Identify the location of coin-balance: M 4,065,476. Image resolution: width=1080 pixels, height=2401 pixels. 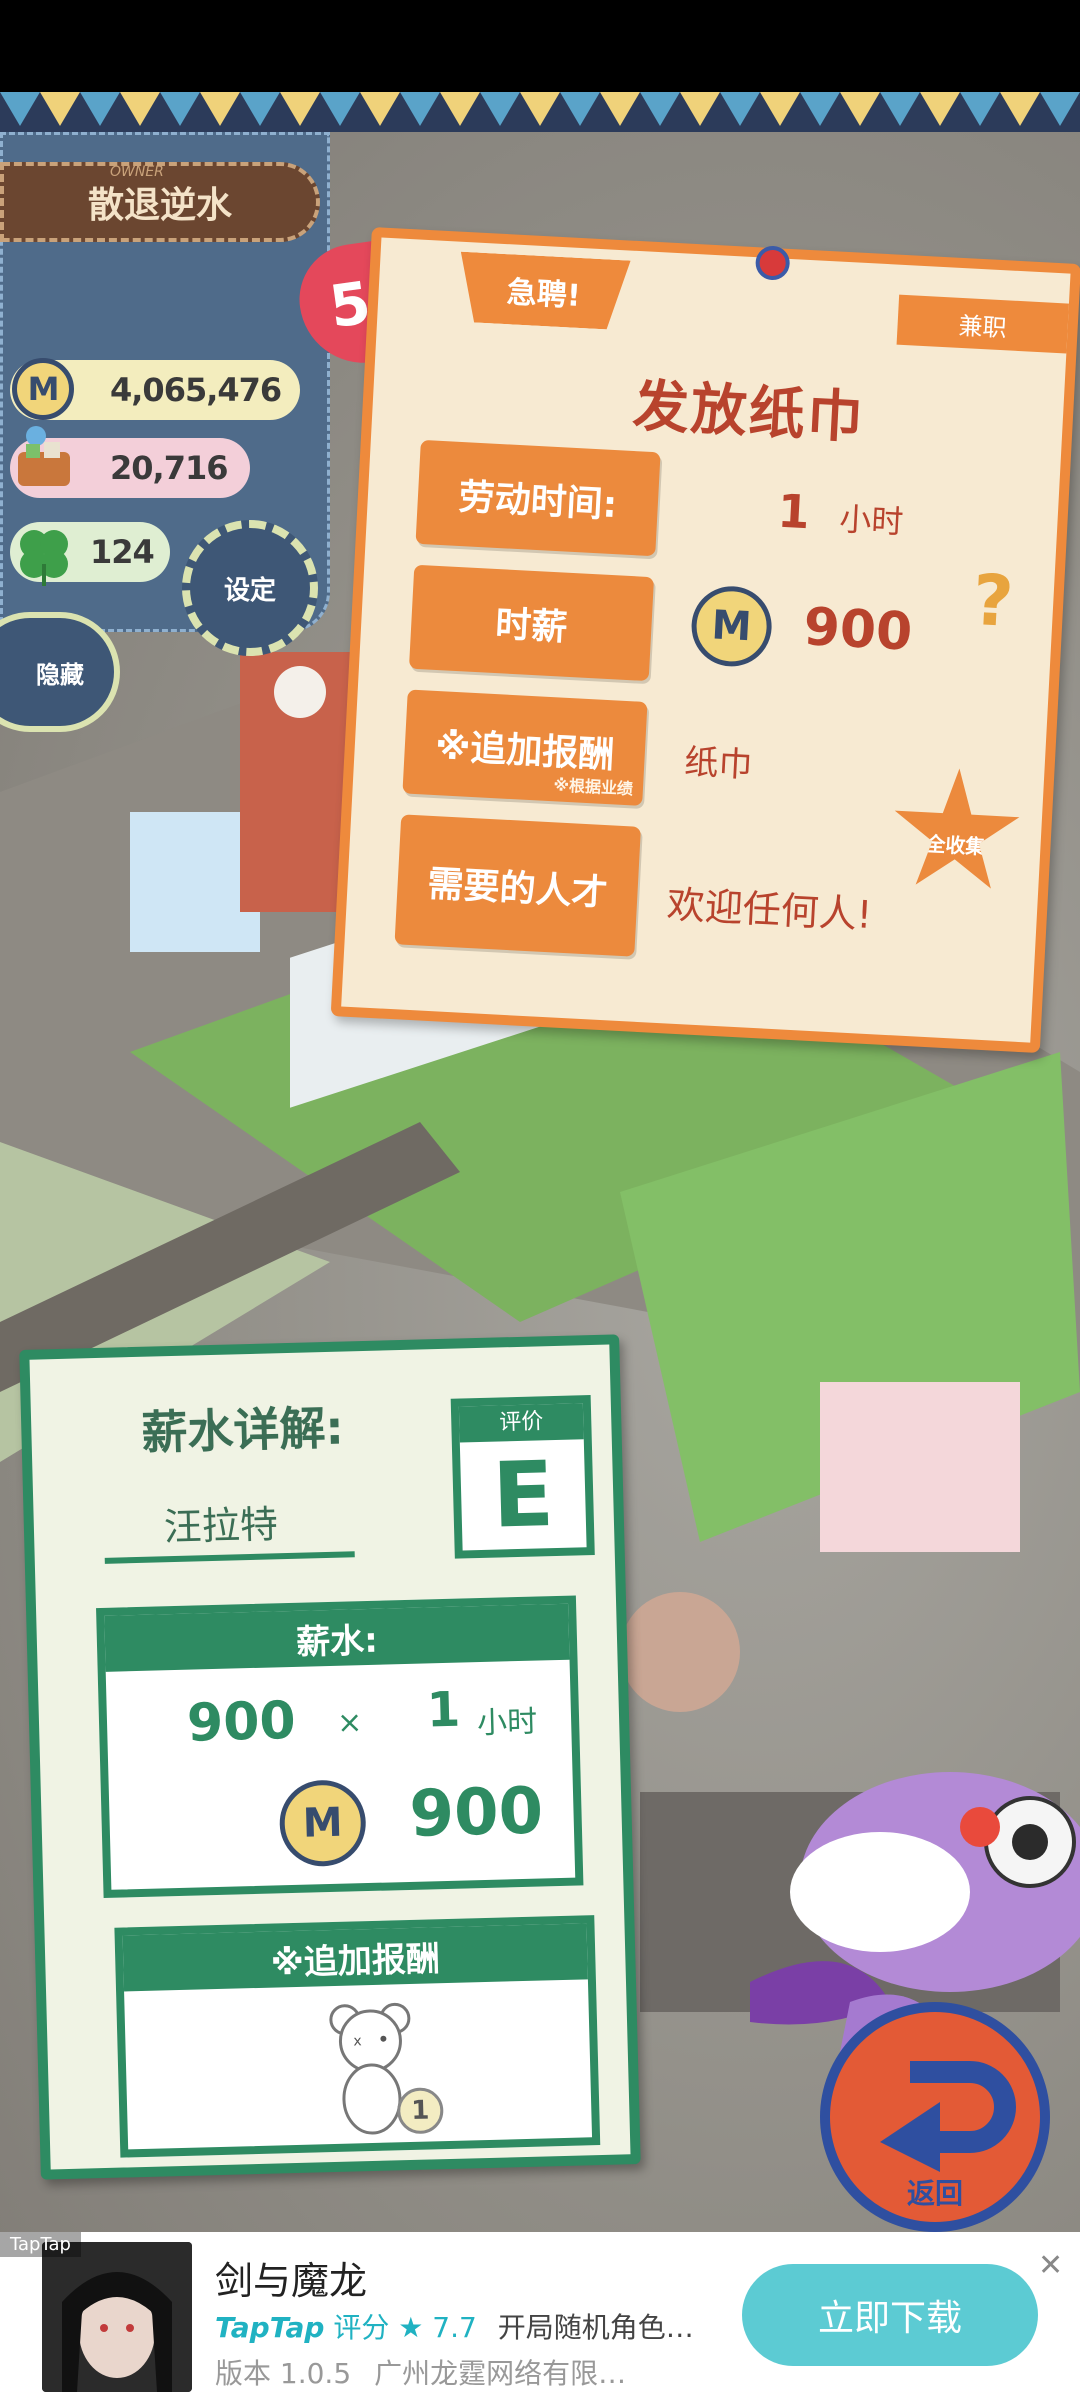
(155, 389).